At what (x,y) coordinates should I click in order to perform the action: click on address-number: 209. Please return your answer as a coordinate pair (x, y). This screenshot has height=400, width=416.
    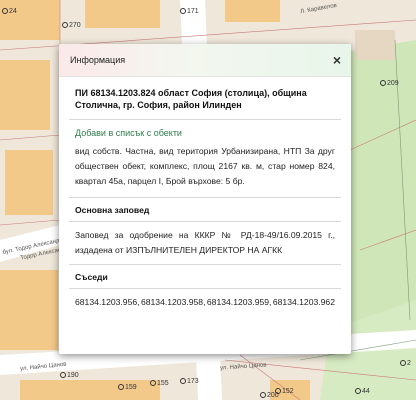
    Looking at the image, I should click on (389, 83).